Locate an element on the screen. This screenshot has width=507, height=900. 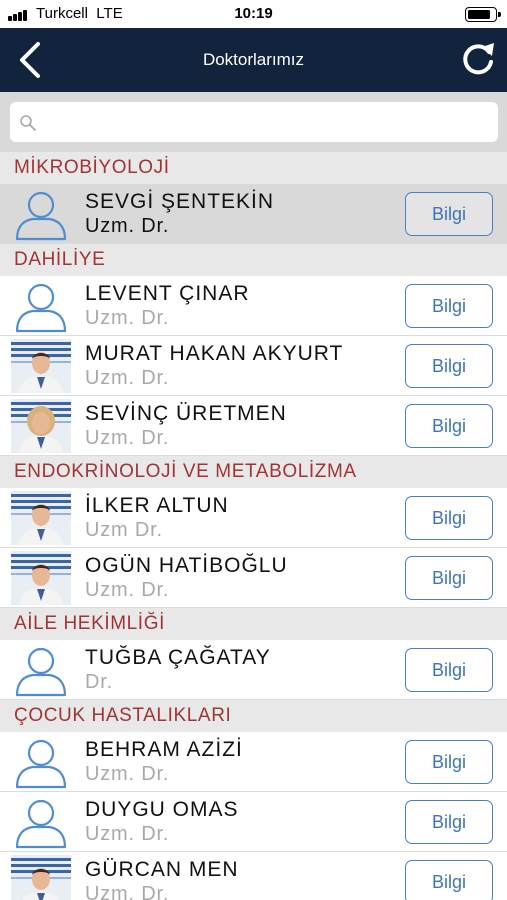
doctor-row: DUYGU OMAS Uzm. Dr. Bilgi is located at coordinates (253, 822).